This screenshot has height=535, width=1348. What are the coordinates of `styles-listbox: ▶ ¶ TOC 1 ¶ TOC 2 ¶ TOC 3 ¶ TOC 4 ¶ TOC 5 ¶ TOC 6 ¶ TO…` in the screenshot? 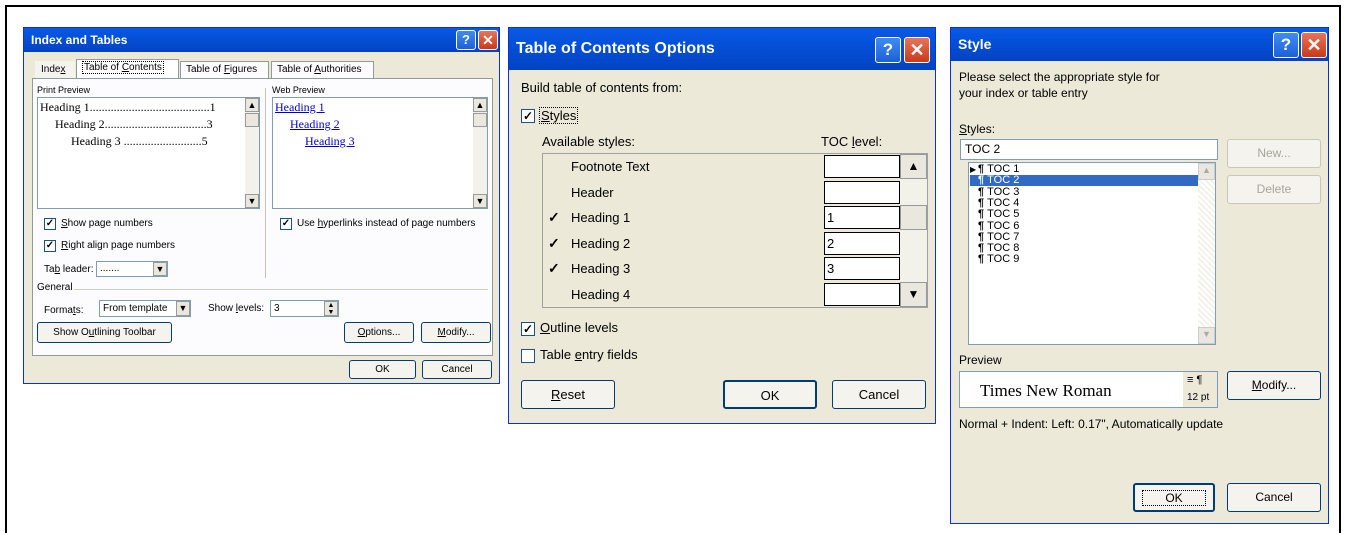 It's located at (1092, 253).